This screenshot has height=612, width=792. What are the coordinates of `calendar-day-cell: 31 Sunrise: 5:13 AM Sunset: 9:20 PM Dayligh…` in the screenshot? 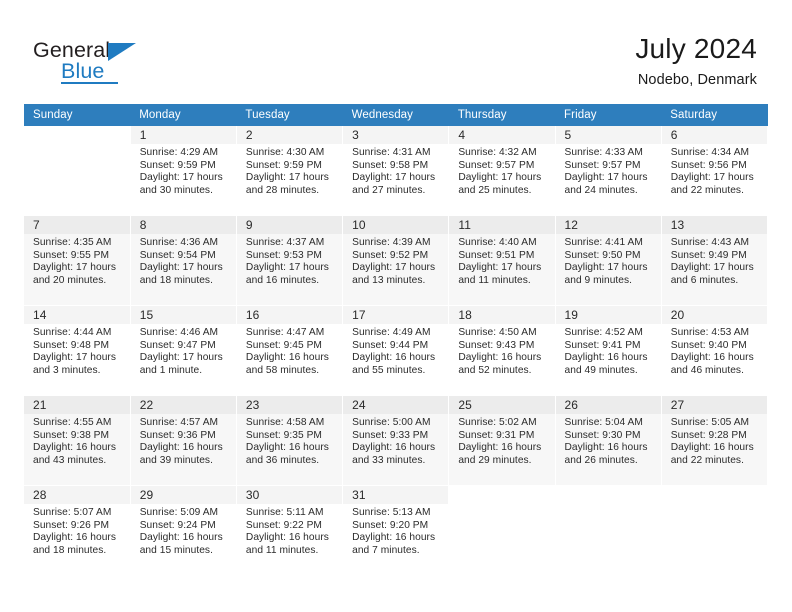 It's located at (396, 530).